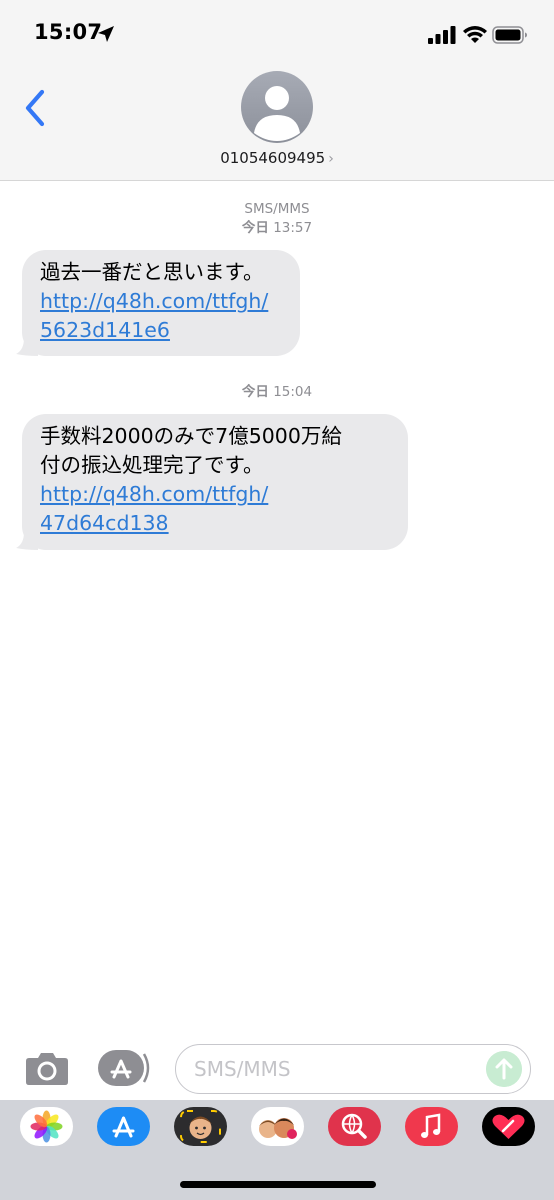 The width and height of the screenshot is (554, 1200). I want to click on camera-icon, so click(47, 1068).